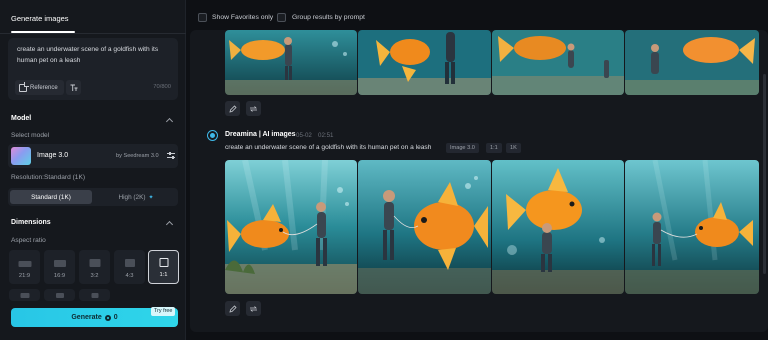  I want to click on resolution-toggle: Standard (1K) High (2K) ✦, so click(93, 197).